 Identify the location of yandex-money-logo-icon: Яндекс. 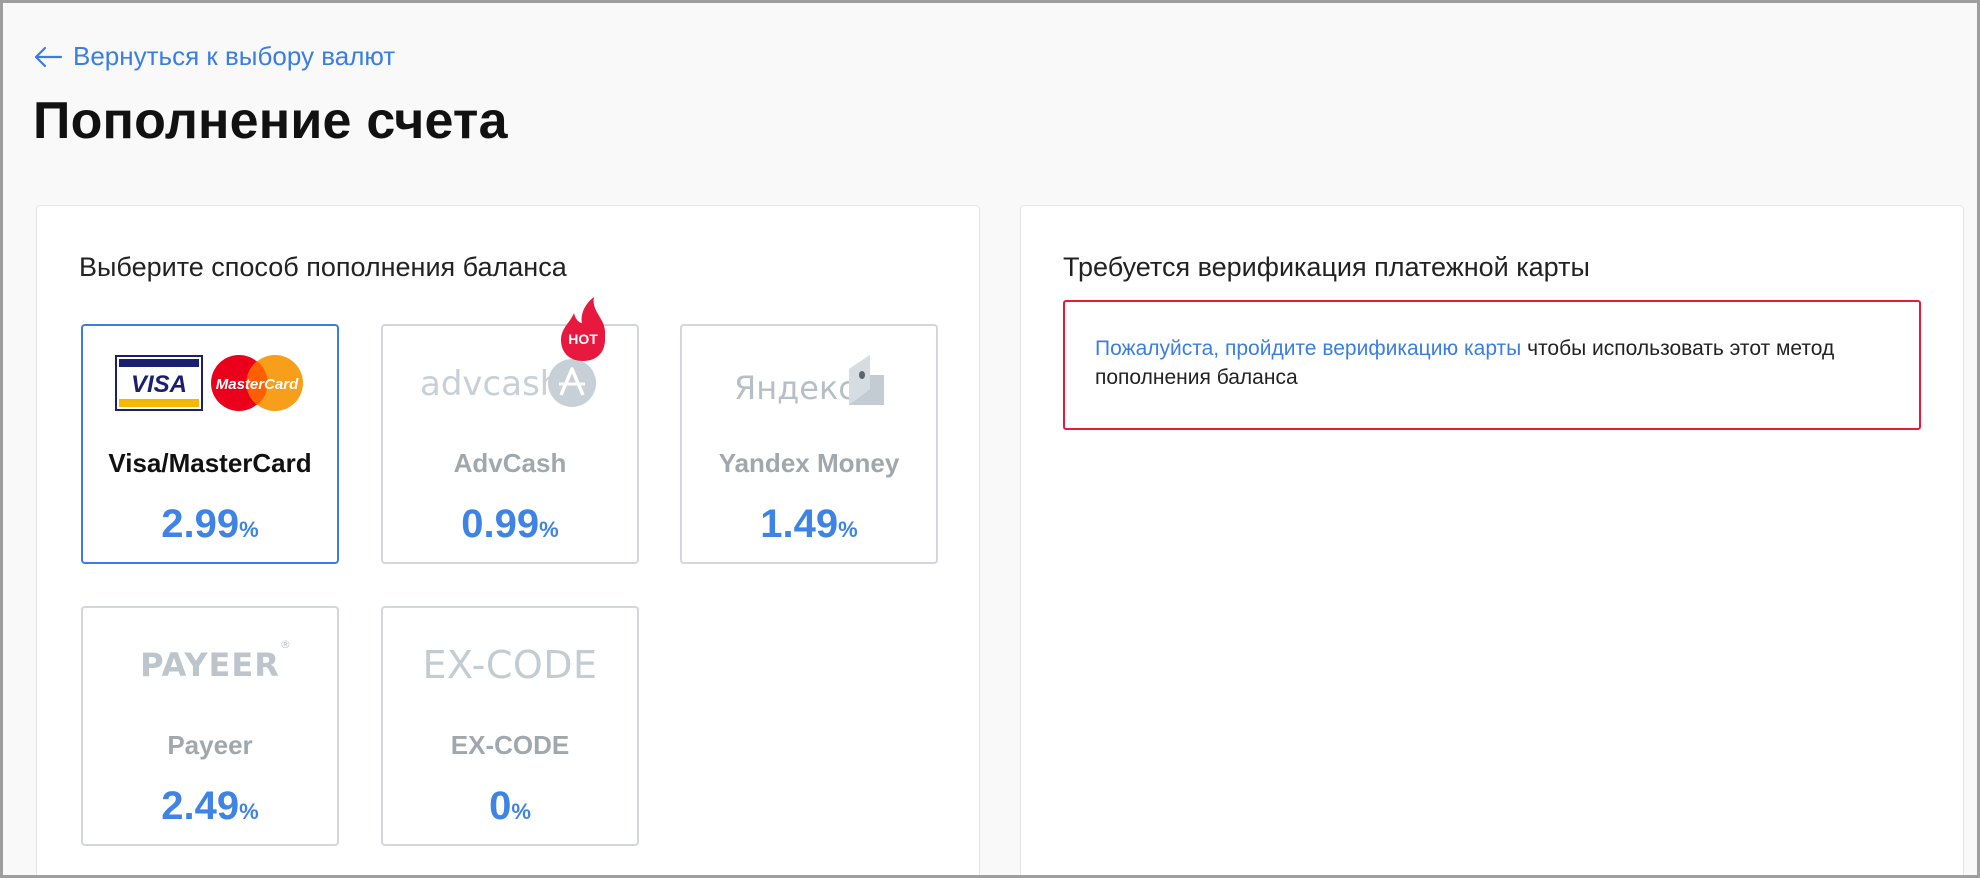
(809, 383).